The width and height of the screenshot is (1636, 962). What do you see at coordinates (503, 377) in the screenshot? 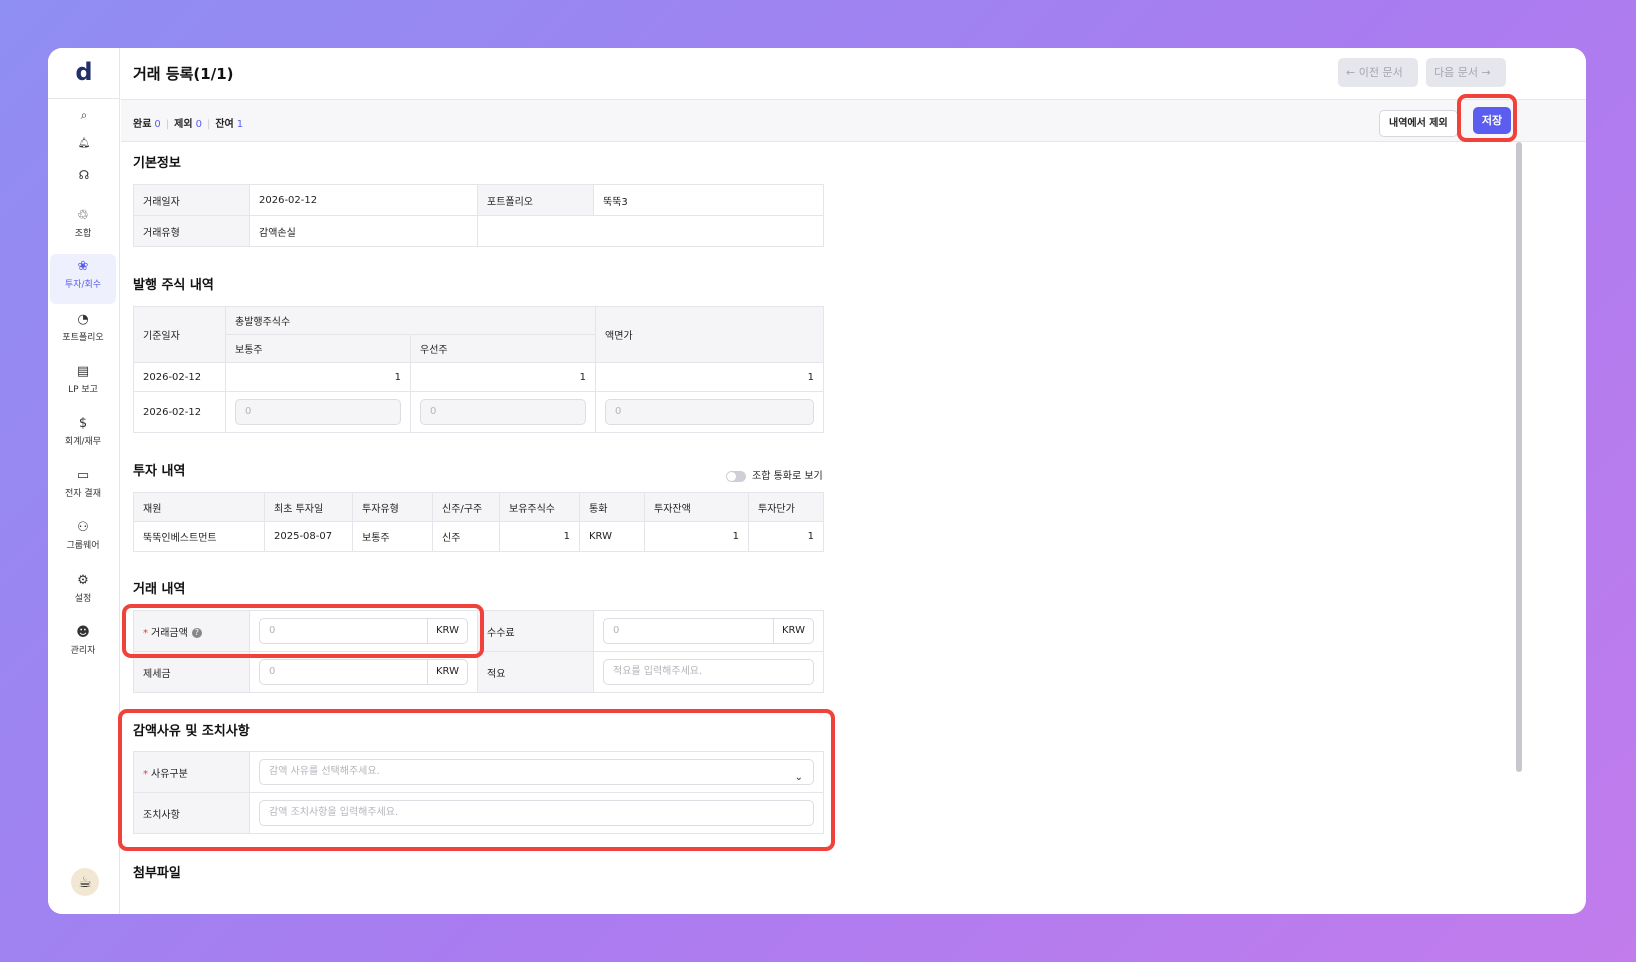
I see `preferred-shares-cell: 1` at bounding box center [503, 377].